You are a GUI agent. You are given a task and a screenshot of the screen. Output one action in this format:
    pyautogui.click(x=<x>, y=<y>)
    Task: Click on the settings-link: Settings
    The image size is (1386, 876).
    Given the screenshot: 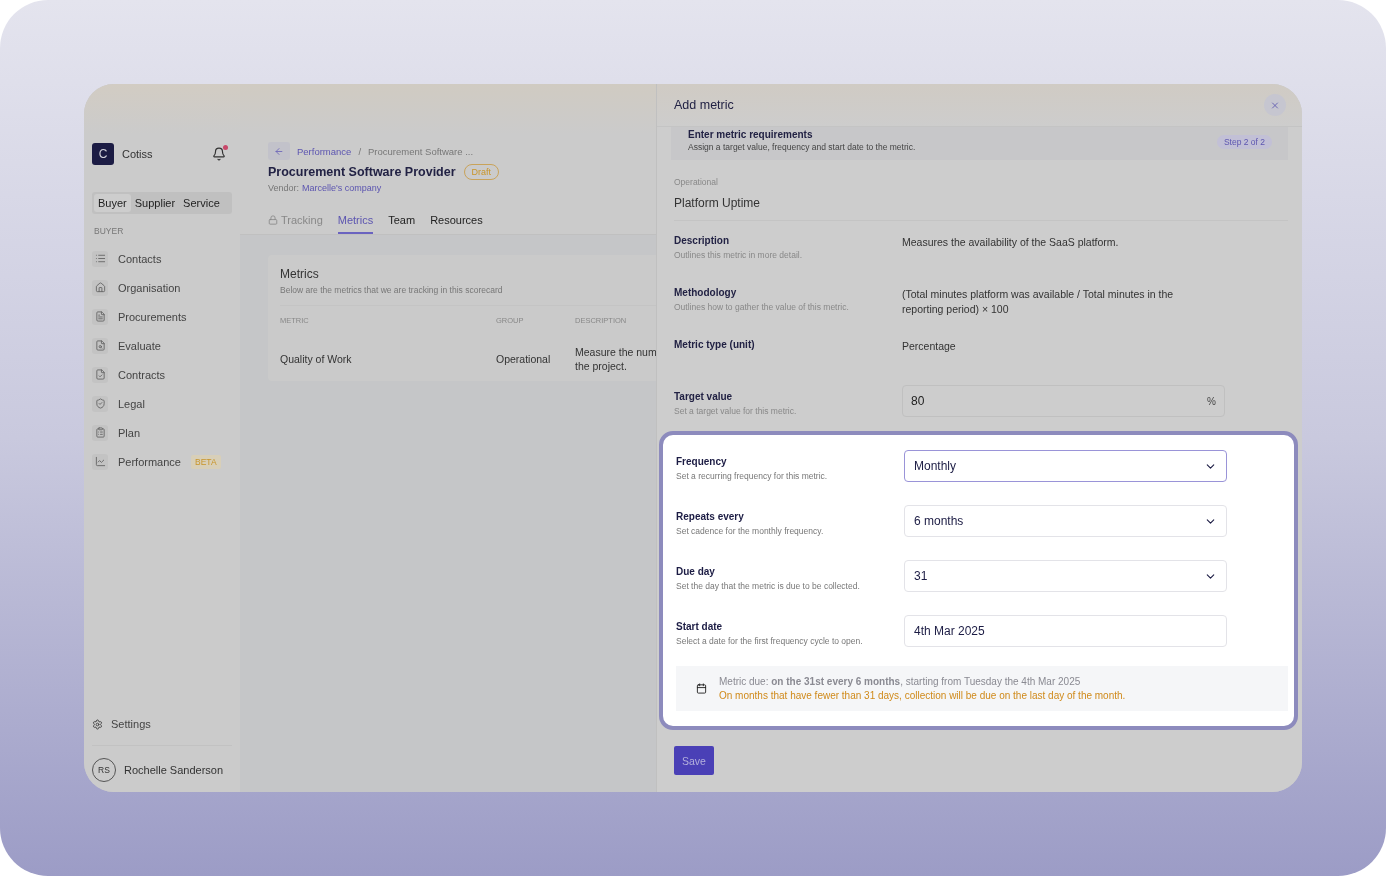 What is the action you would take?
    pyautogui.click(x=162, y=724)
    